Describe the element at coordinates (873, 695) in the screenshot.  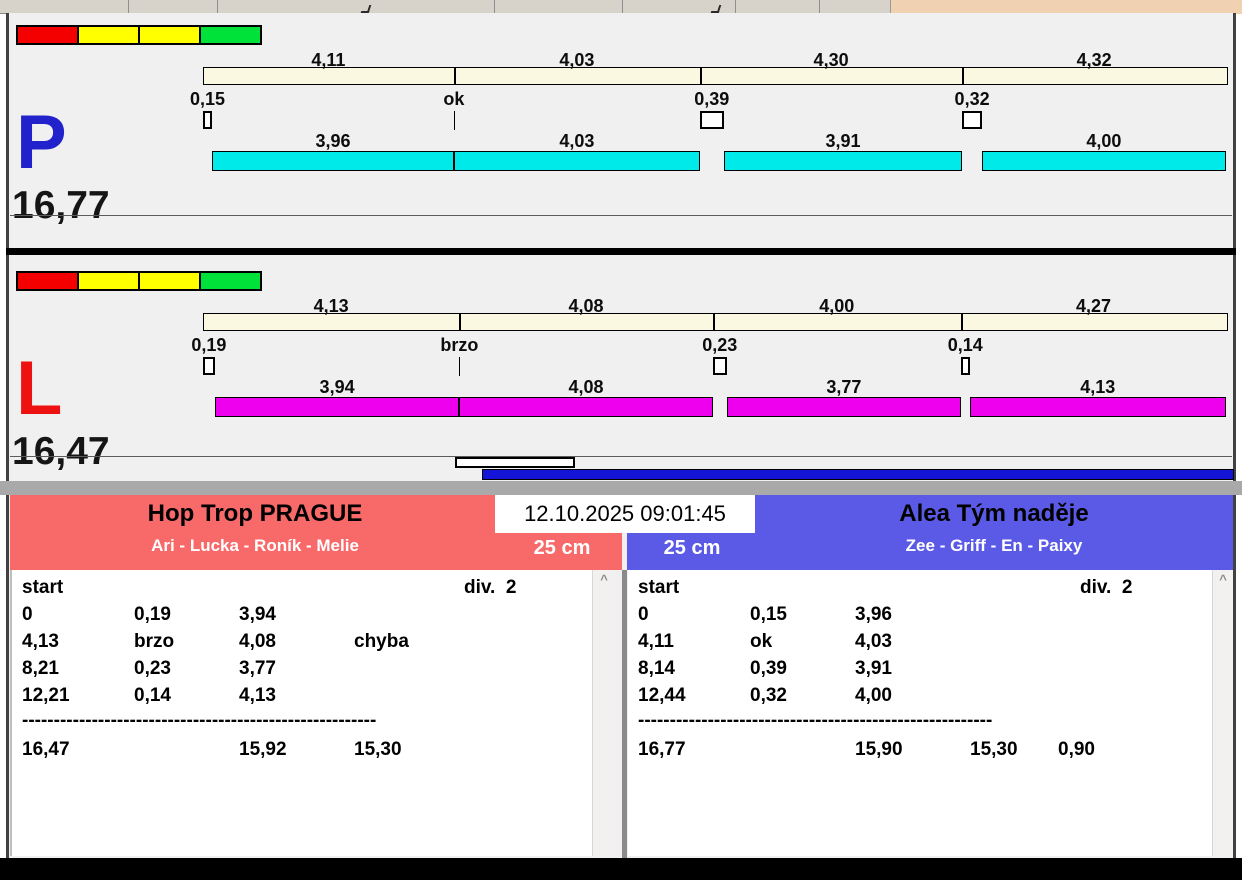
I see `split-cell: 4,00` at that location.